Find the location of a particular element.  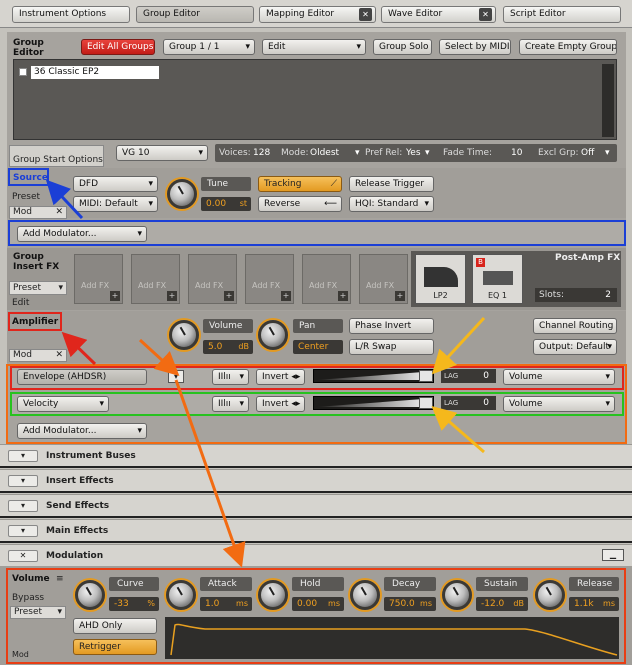

sustain-value: -12.0 dB is located at coordinates (502, 604).